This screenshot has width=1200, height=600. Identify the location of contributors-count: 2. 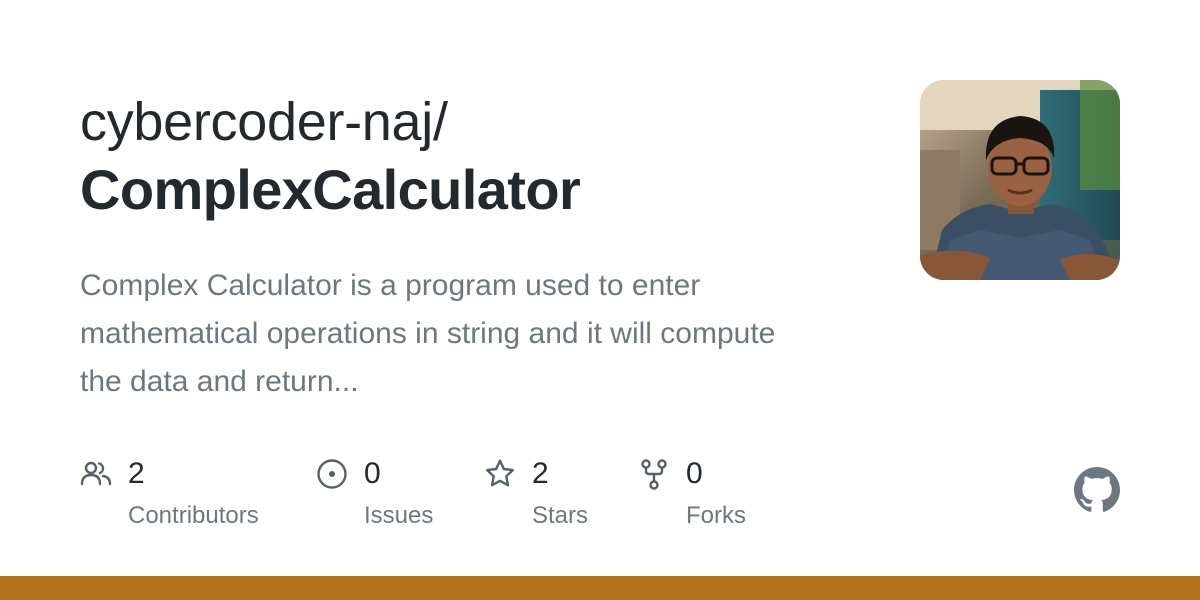
(136, 473).